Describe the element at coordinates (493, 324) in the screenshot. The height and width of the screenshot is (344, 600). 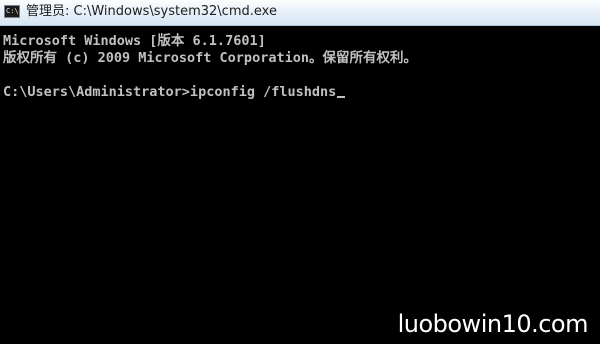
I see `watermark: luobowin10.com` at that location.